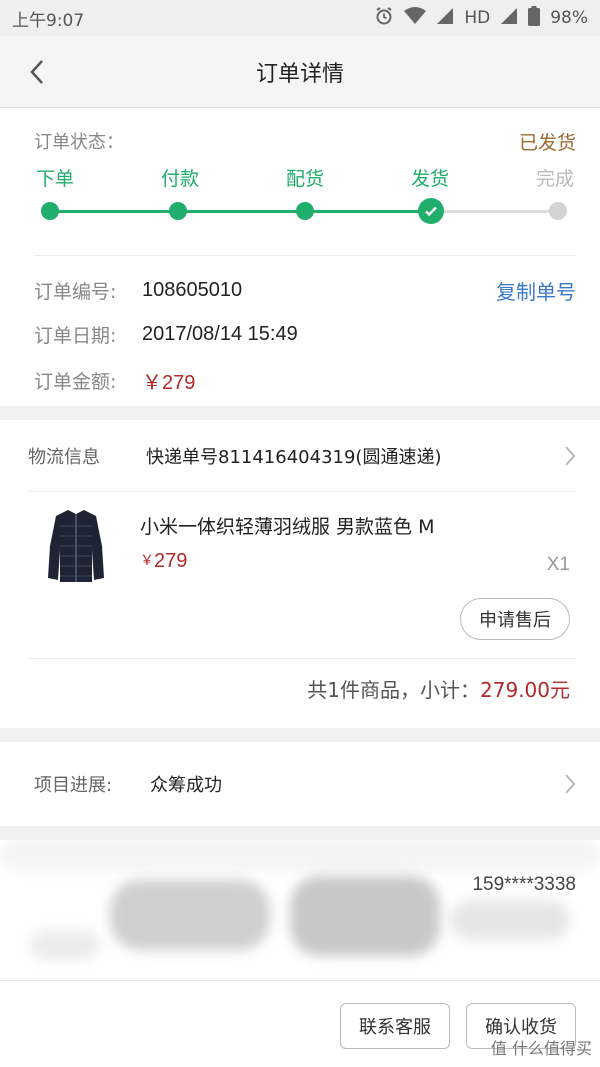  Describe the element at coordinates (75, 336) in the screenshot. I see `order-date-label: 订单日期:` at that location.